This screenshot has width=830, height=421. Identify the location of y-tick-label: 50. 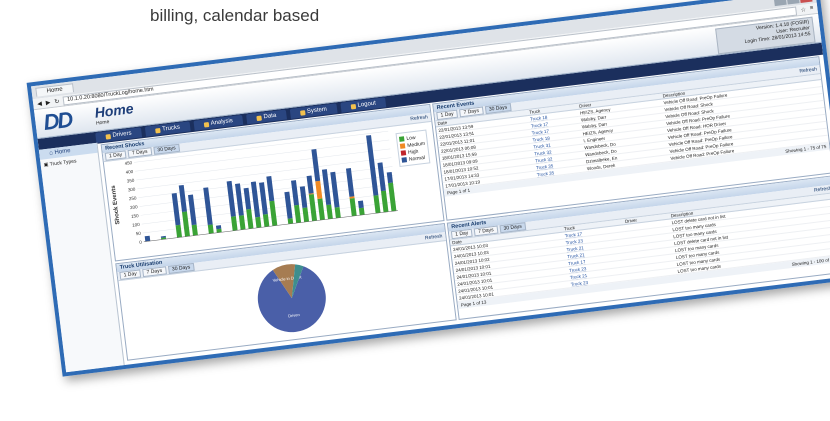
(138, 234).